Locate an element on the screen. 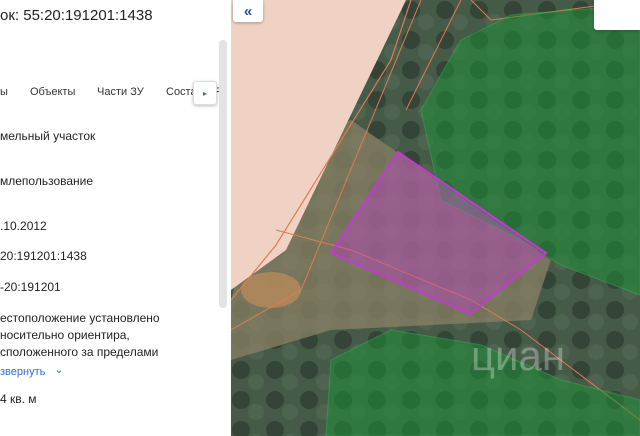 This screenshot has height=436, width=640. collapse-panel-button: « is located at coordinates (248, 11).